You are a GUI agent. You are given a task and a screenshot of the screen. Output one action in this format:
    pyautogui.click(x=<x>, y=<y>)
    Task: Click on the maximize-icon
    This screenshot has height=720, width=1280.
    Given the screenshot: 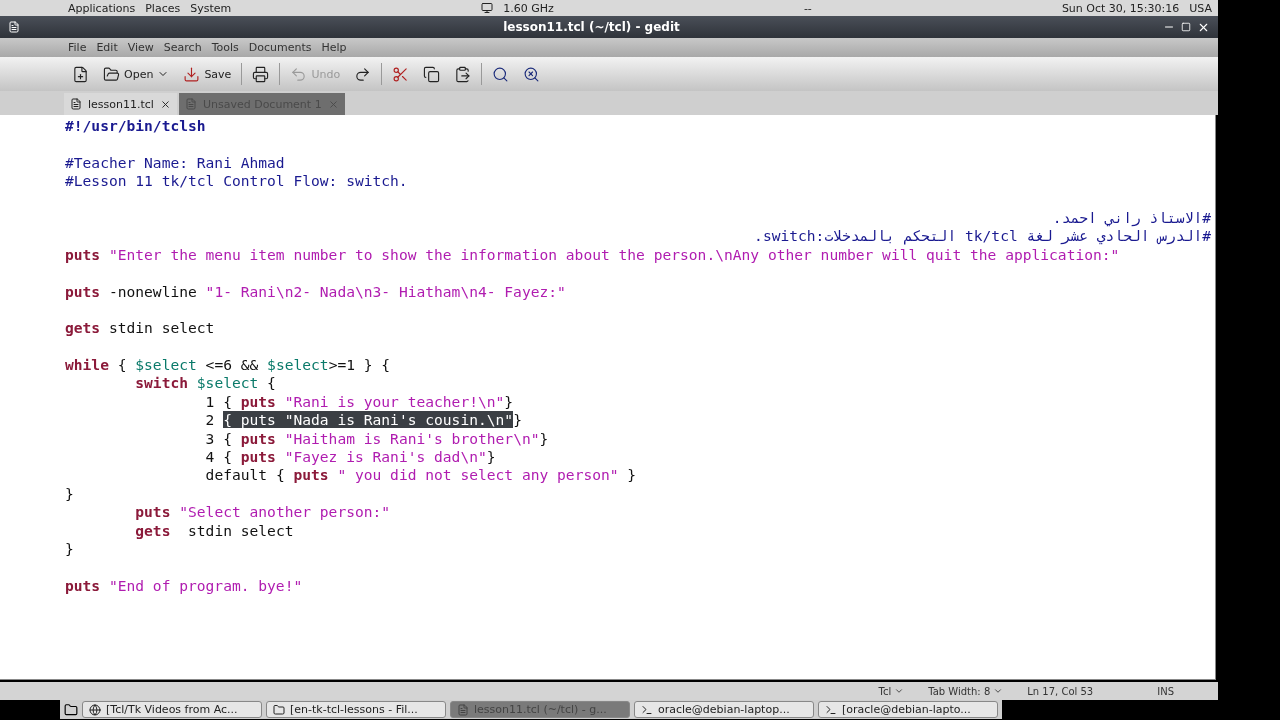 What is the action you would take?
    pyautogui.click(x=1186, y=27)
    